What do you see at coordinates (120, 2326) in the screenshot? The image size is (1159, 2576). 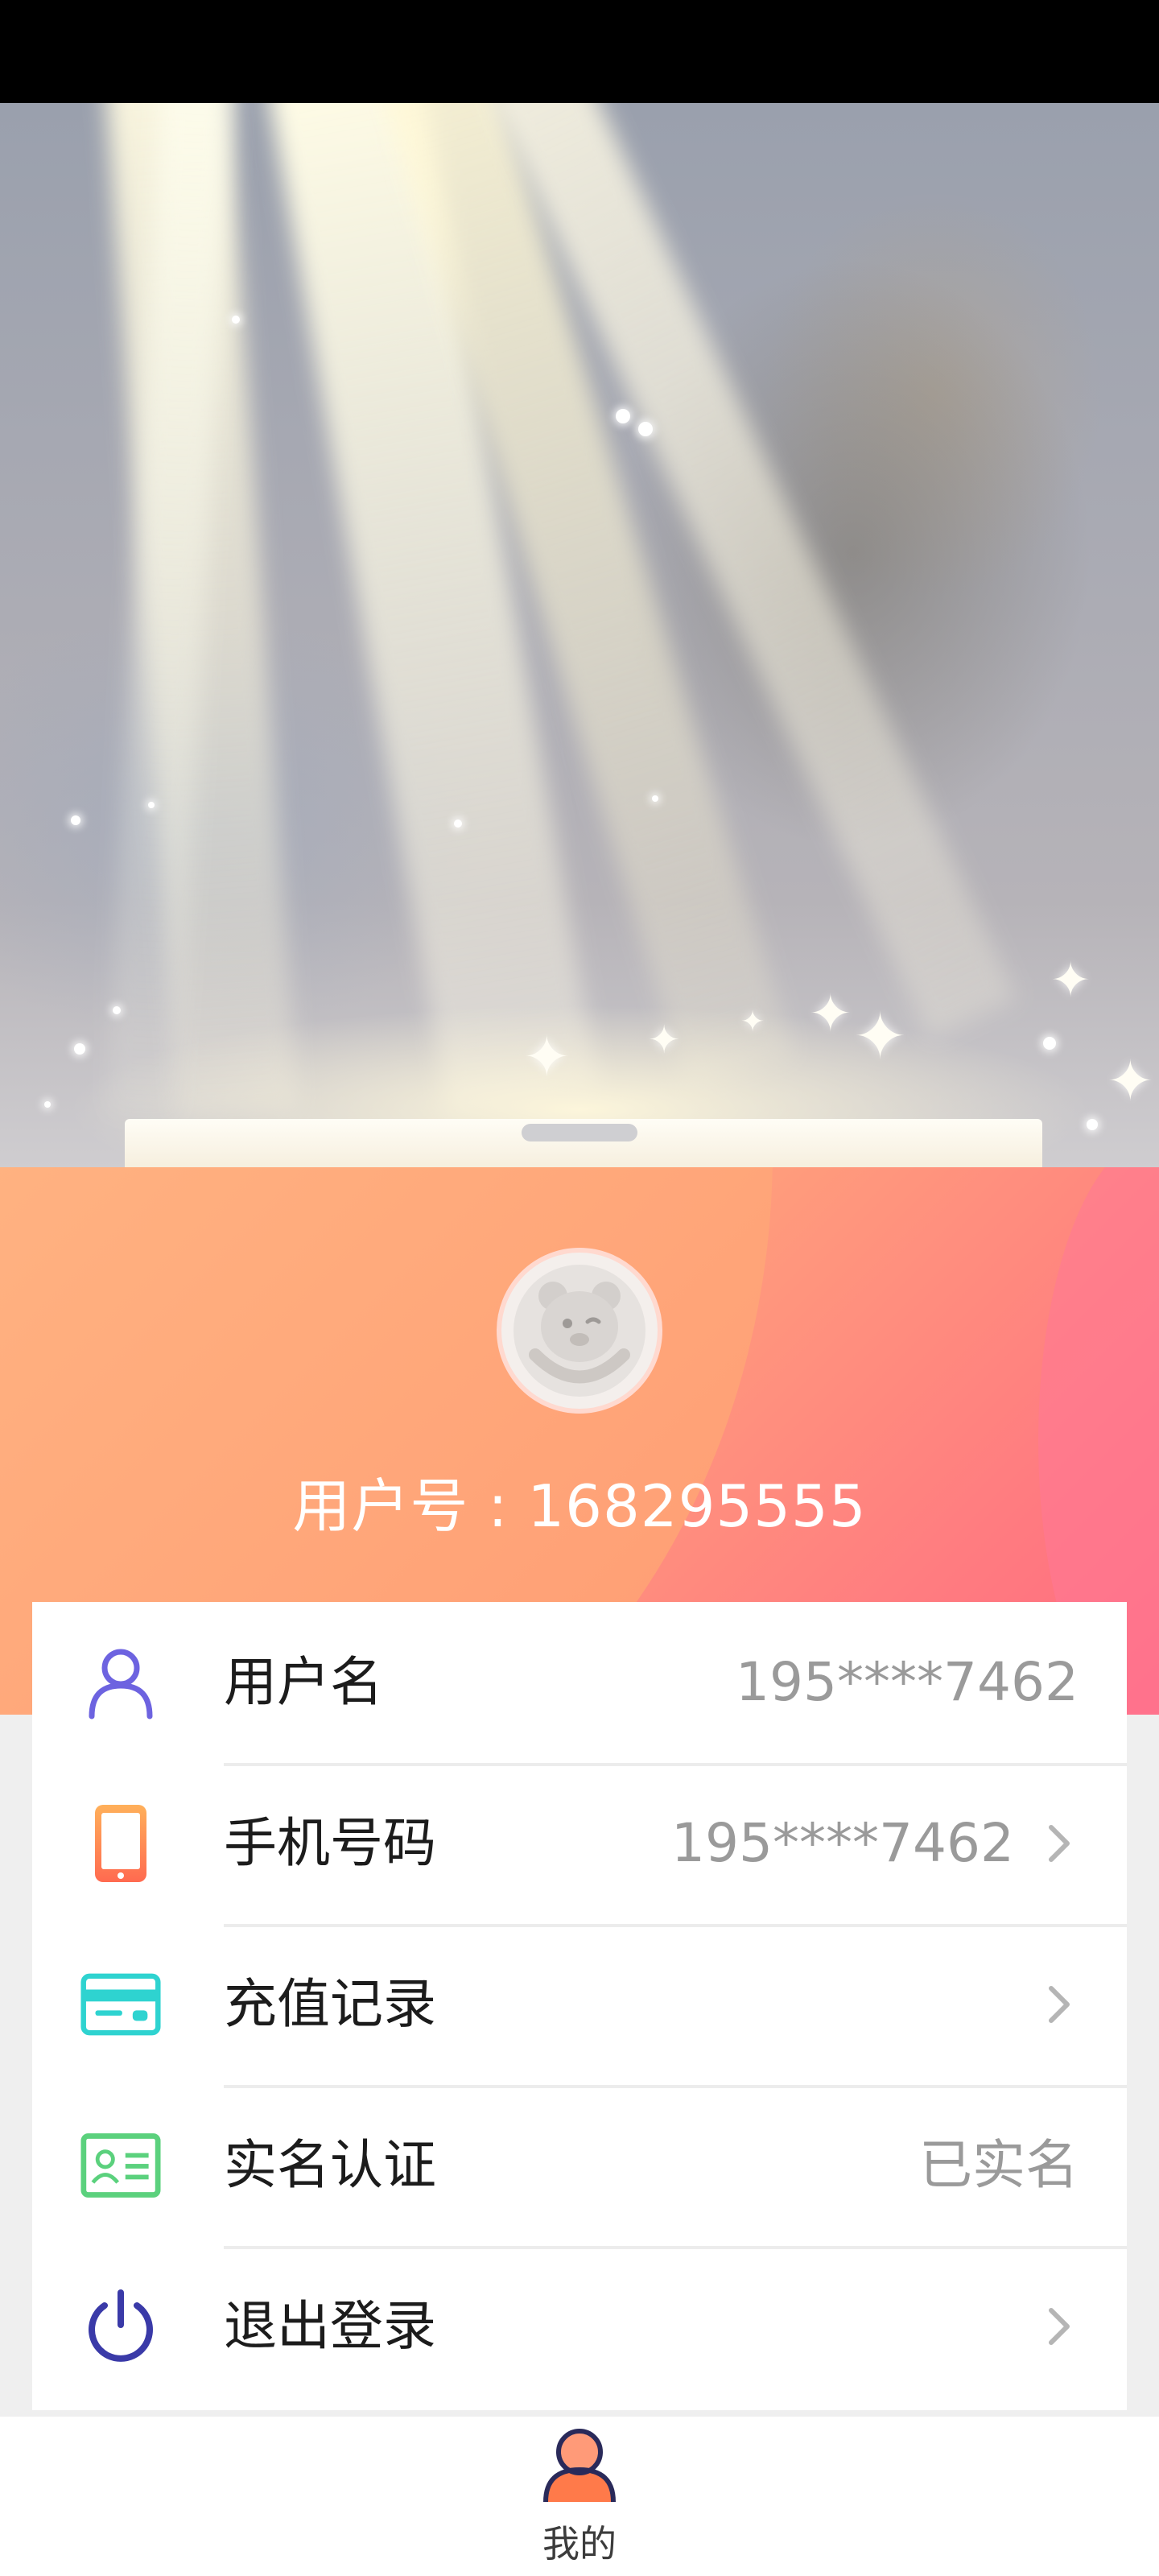 I see `power-icon` at bounding box center [120, 2326].